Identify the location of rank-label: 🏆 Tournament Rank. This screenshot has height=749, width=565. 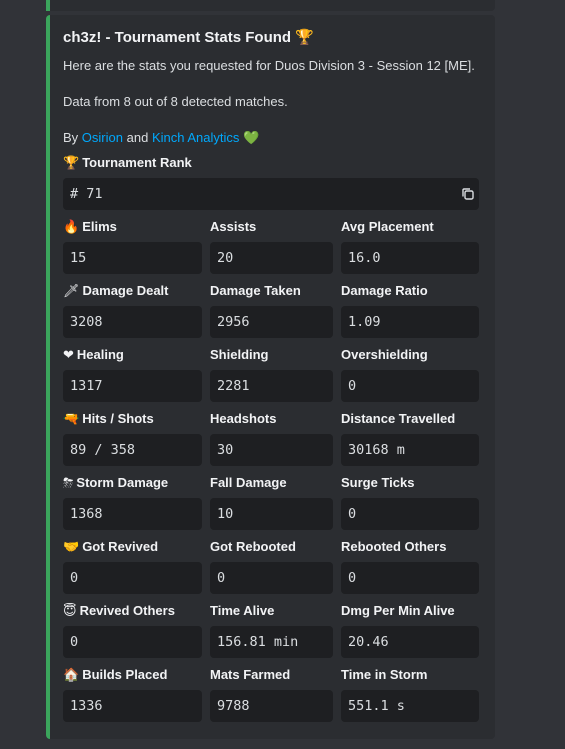
(127, 163).